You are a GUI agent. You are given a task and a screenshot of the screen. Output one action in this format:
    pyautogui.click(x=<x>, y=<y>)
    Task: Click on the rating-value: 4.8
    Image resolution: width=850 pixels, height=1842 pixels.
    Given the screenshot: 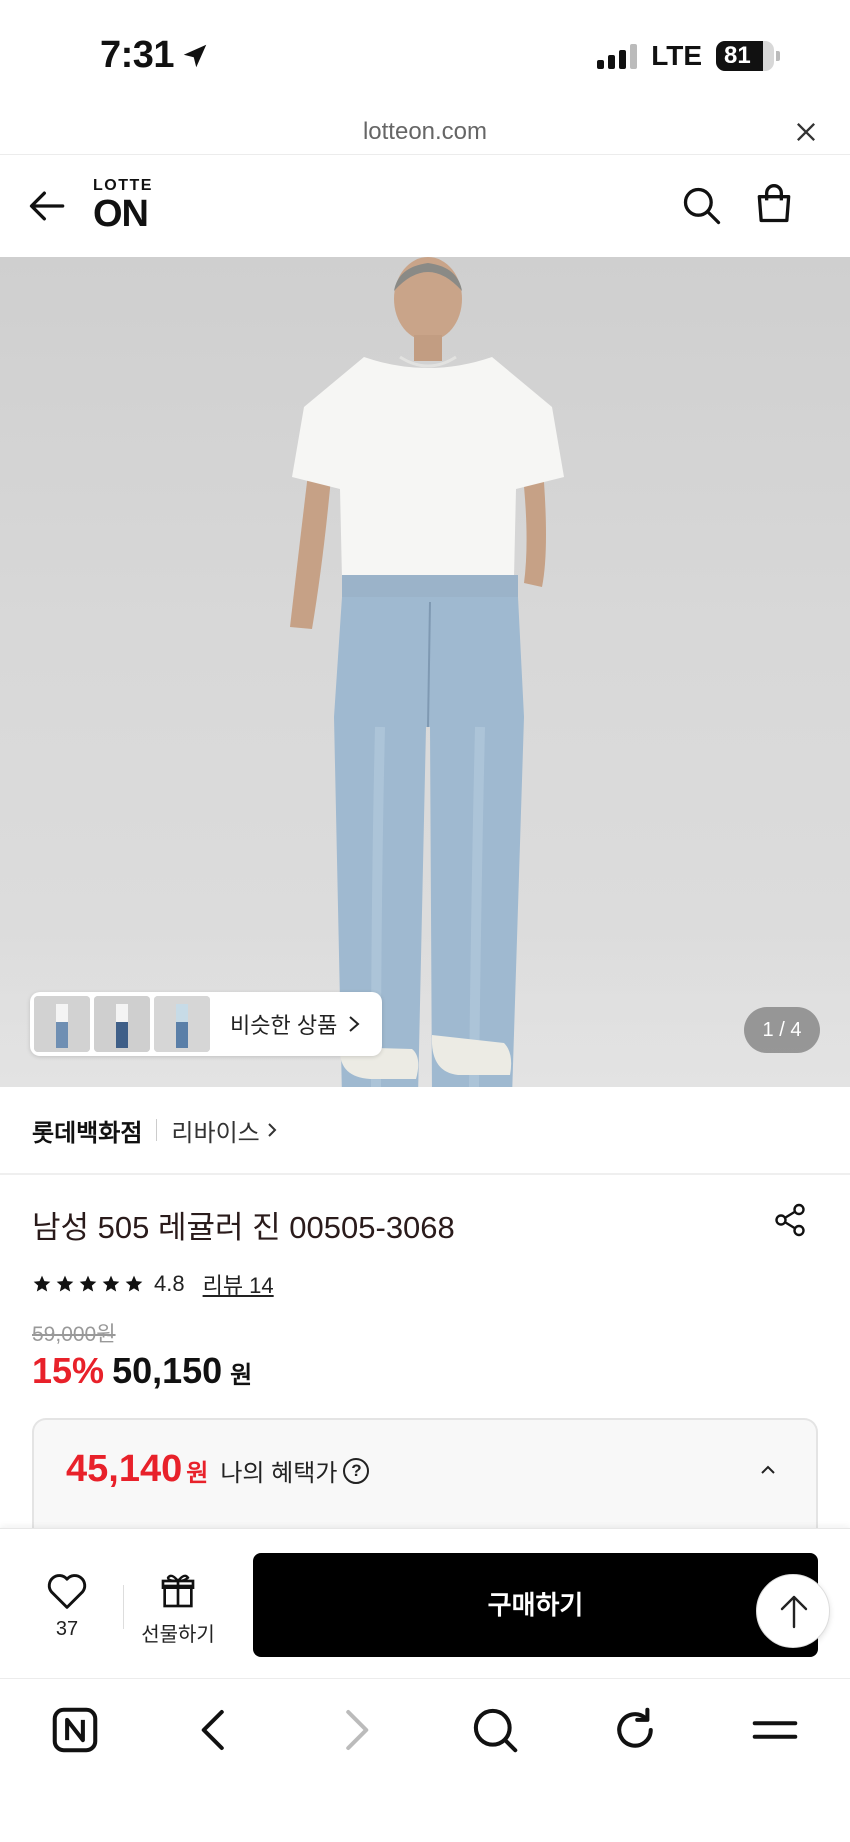 What is the action you would take?
    pyautogui.click(x=169, y=1283)
    